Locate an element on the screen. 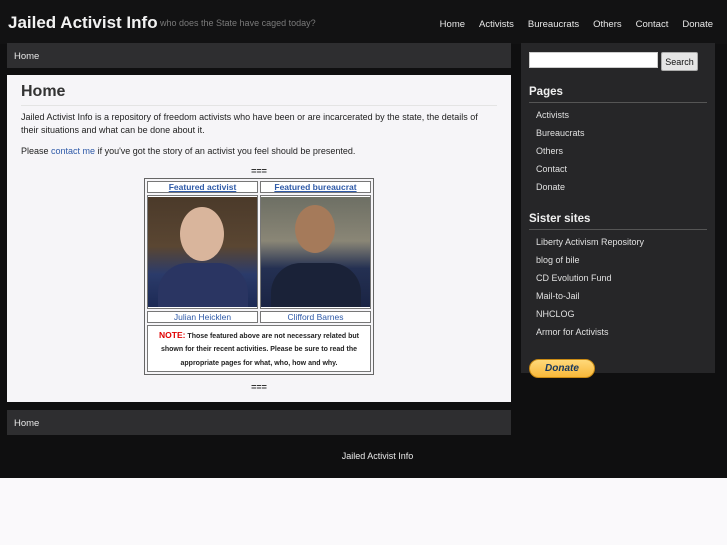 The width and height of the screenshot is (727, 545). nav-bureaucrats: Bureaucrats is located at coordinates (553, 24).